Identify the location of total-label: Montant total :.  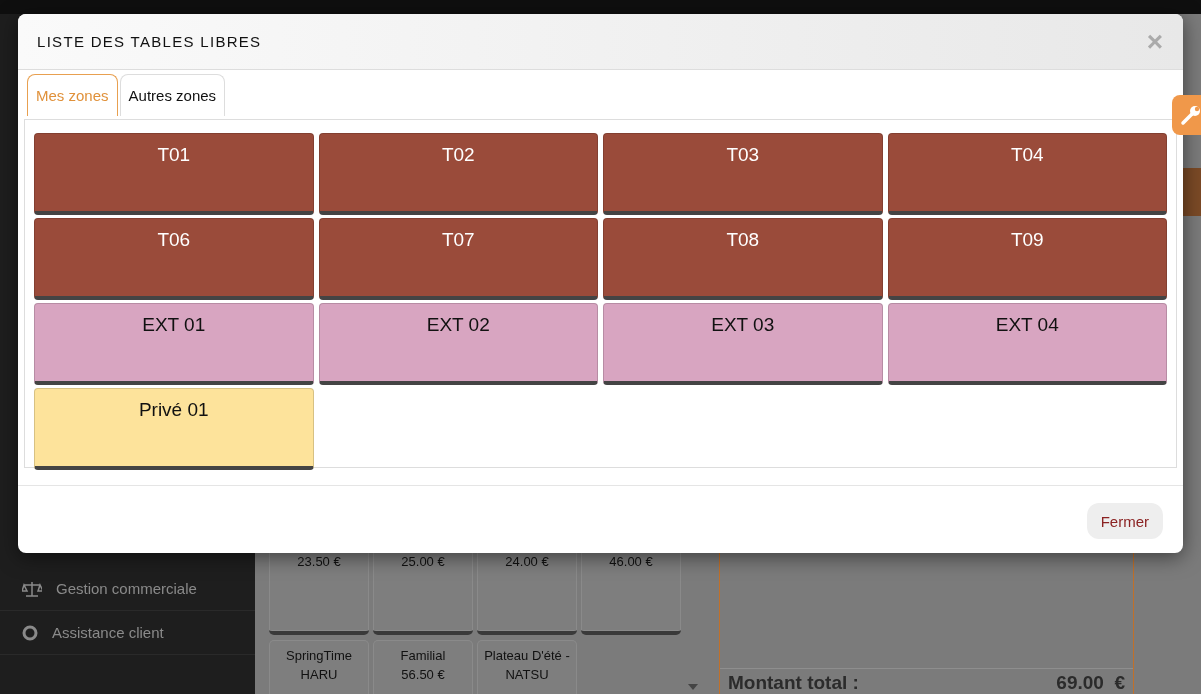
(793, 683).